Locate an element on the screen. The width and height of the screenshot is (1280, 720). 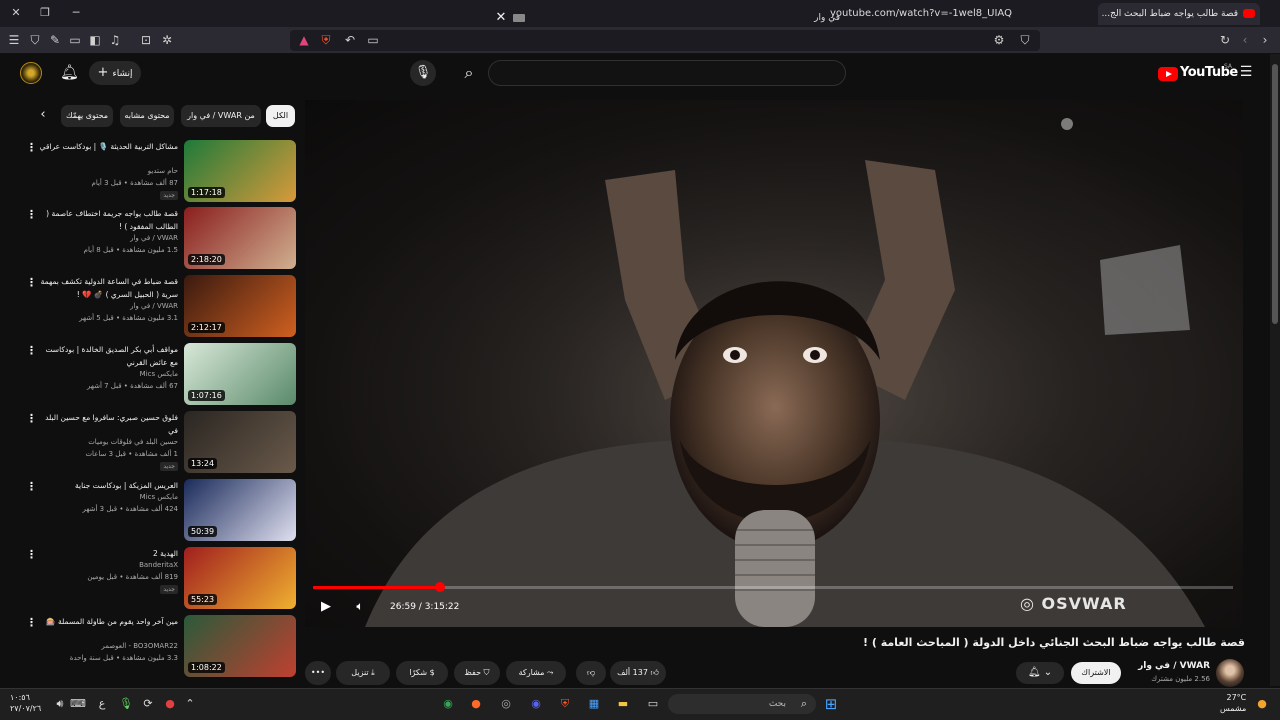
brave-taskbar-icon: ⛨ is located at coordinates (565, 704).